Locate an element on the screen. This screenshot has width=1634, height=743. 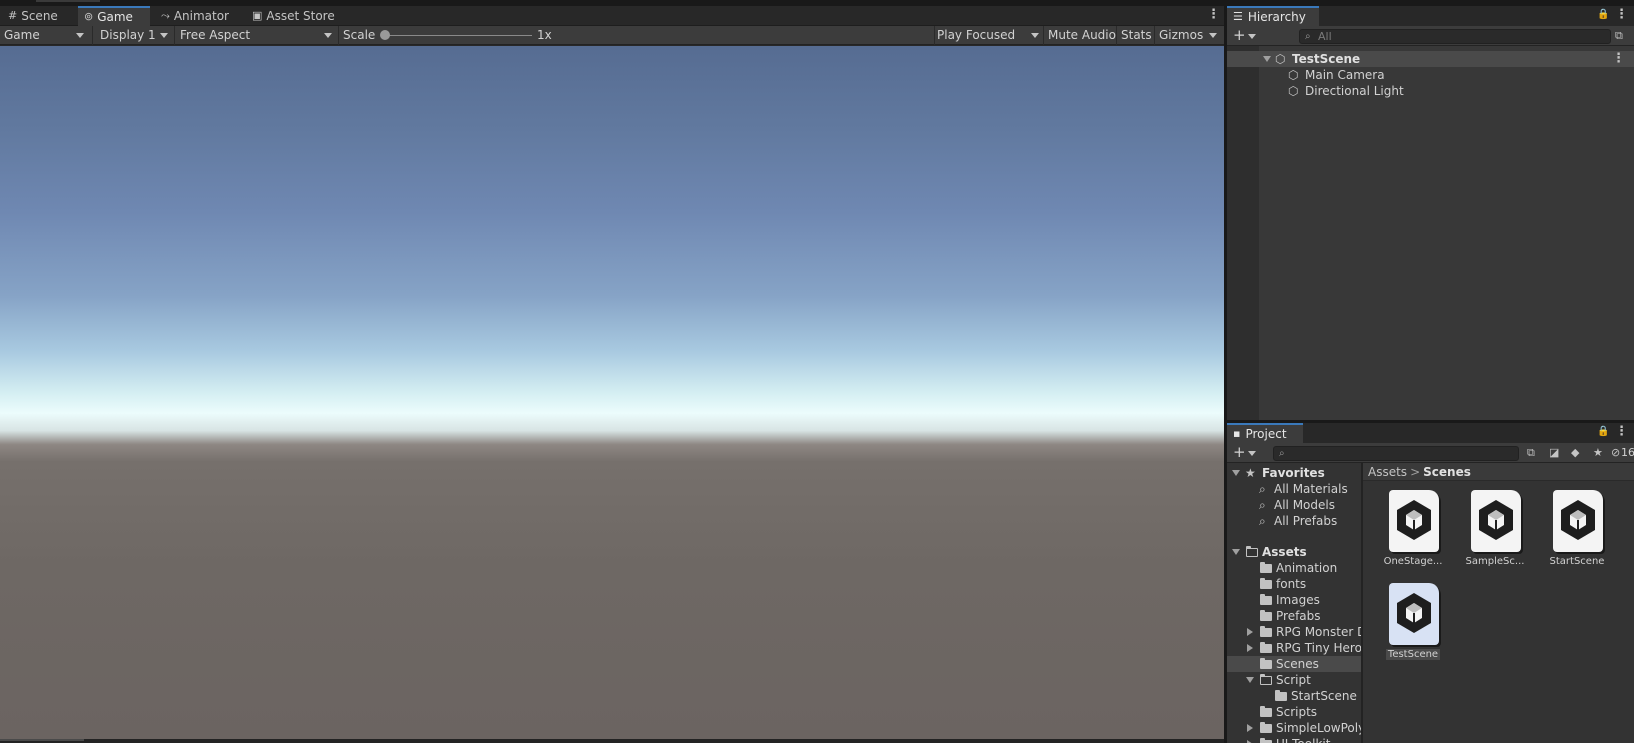
folder-label: RPG Monster D is located at coordinates (1318, 632).